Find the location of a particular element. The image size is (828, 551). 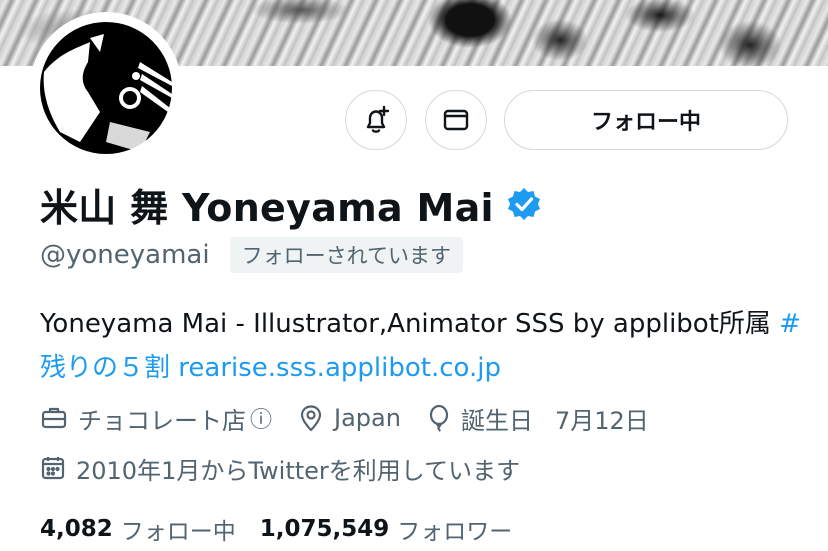

following-count-link: 4,082 フォロー中 is located at coordinates (150, 529).